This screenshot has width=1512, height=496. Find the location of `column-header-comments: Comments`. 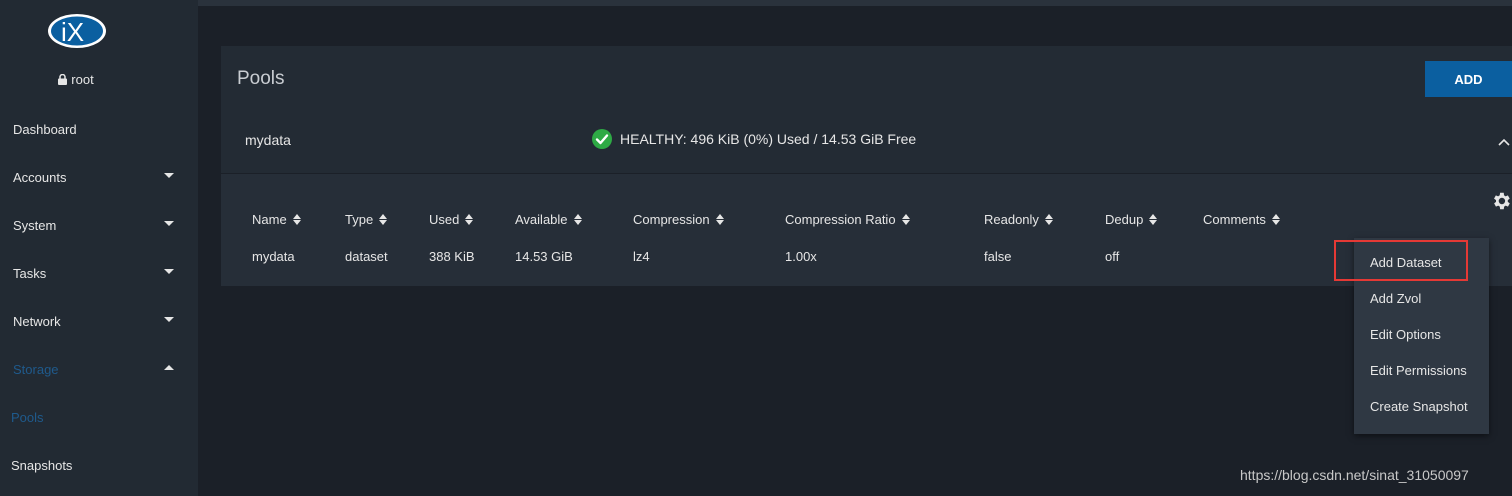

column-header-comments: Comments is located at coordinates (1241, 219).